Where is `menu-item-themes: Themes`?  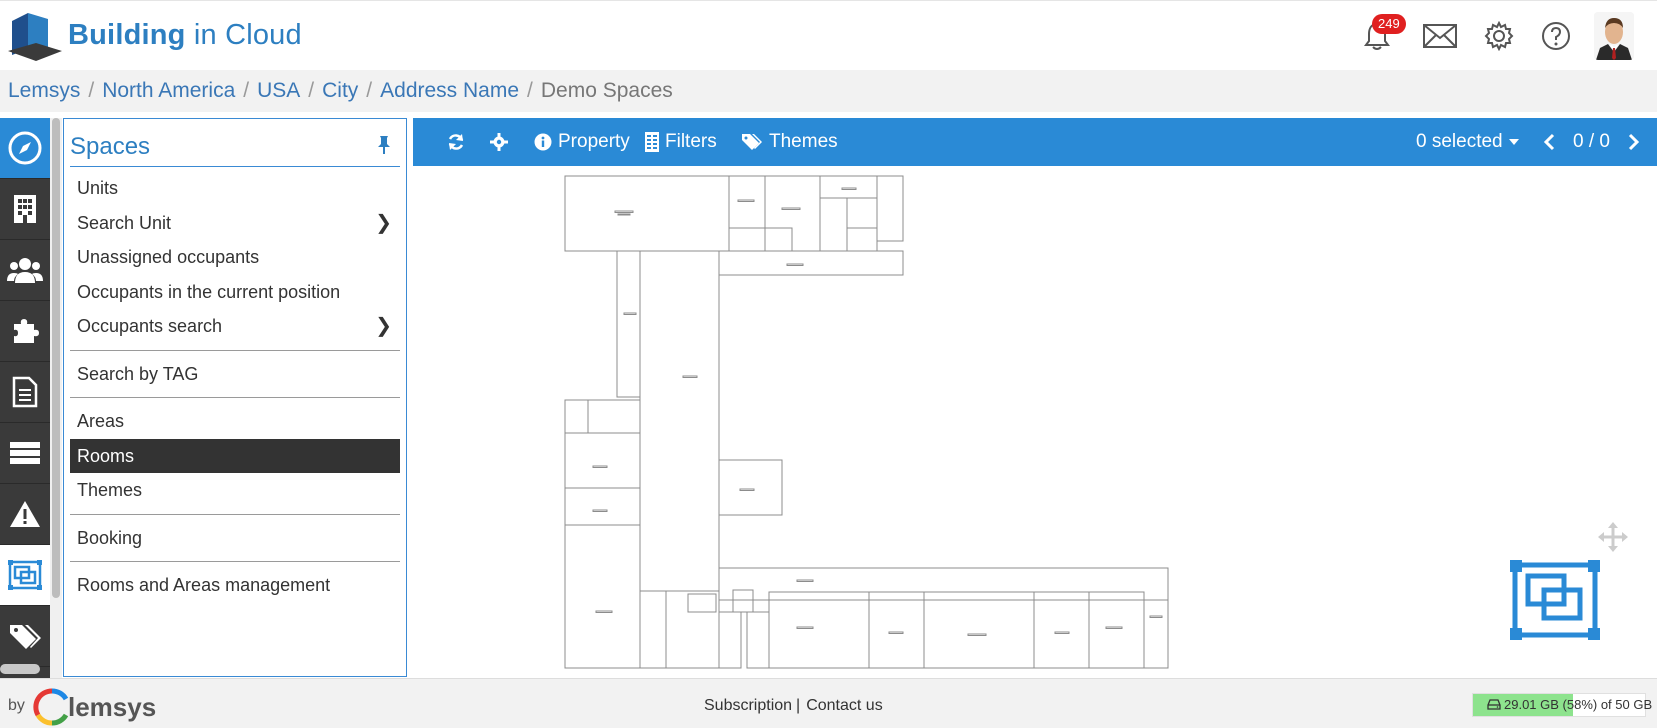 menu-item-themes: Themes is located at coordinates (235, 490).